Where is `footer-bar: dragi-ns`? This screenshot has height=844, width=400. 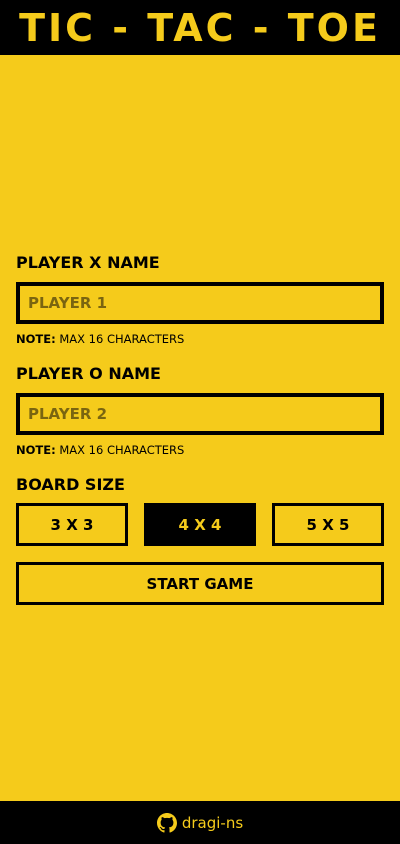 footer-bar: dragi-ns is located at coordinates (200, 822).